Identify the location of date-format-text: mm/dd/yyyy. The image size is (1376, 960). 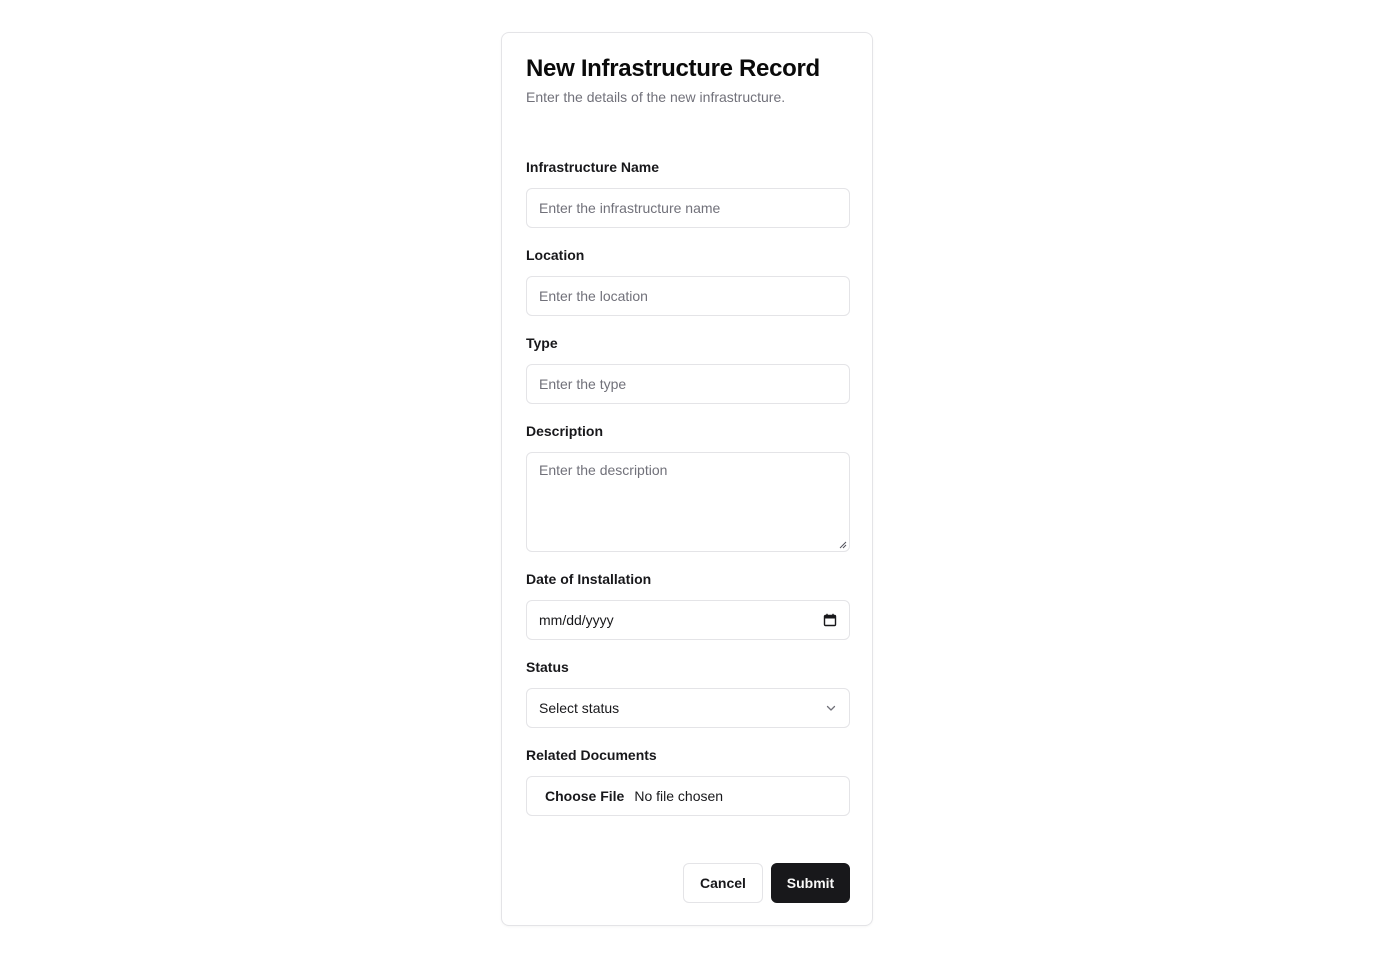
(576, 620).